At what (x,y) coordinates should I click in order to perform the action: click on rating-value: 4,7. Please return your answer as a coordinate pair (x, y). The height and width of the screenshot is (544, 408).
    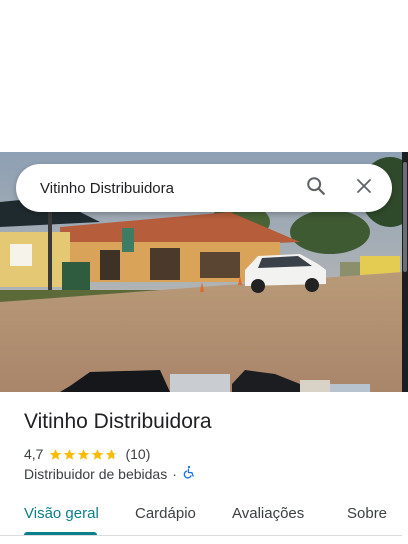
    Looking at the image, I should click on (34, 454).